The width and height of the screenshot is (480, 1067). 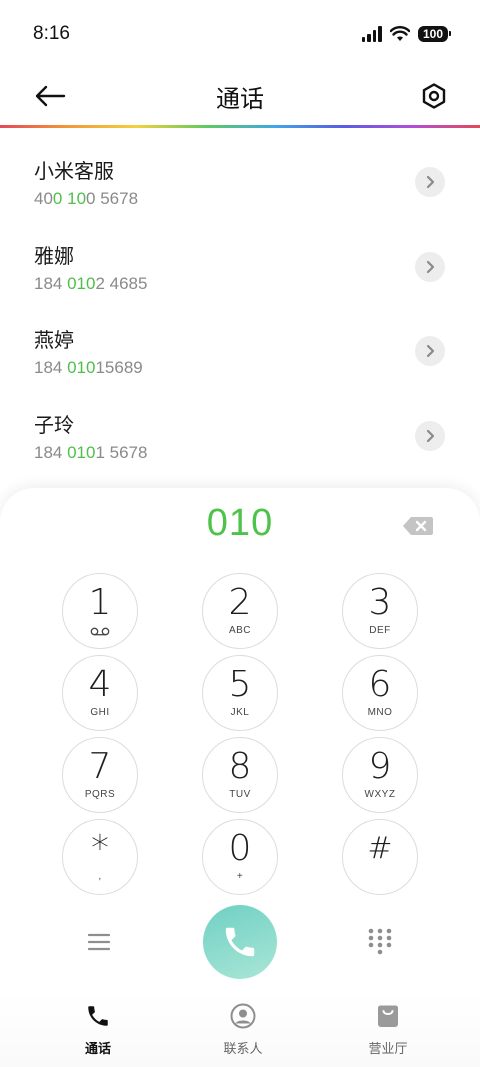 What do you see at coordinates (97, 1048) in the screenshot?
I see `nav-label: 通话` at bounding box center [97, 1048].